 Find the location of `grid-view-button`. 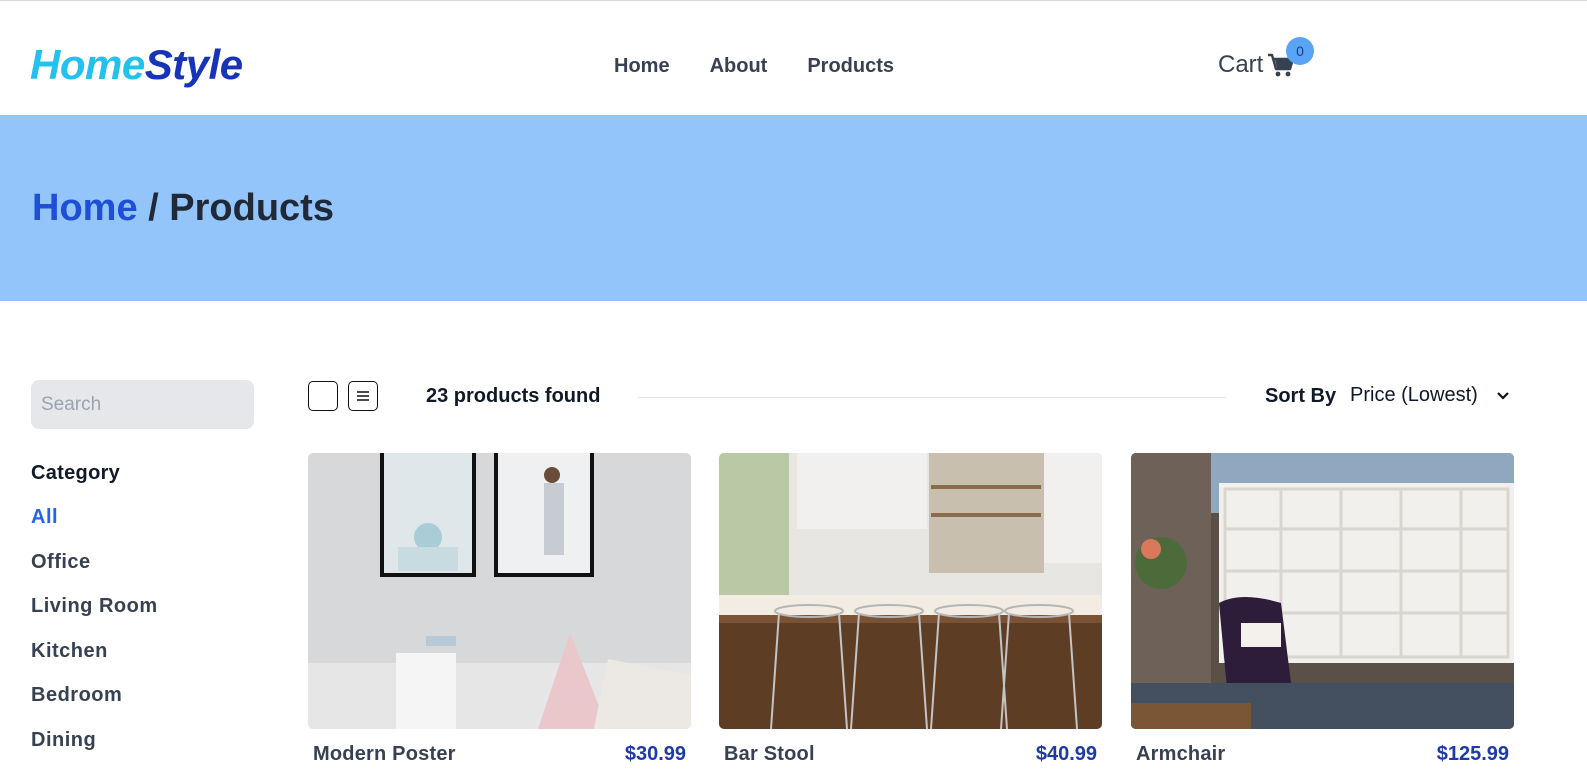

grid-view-button is located at coordinates (323, 396).